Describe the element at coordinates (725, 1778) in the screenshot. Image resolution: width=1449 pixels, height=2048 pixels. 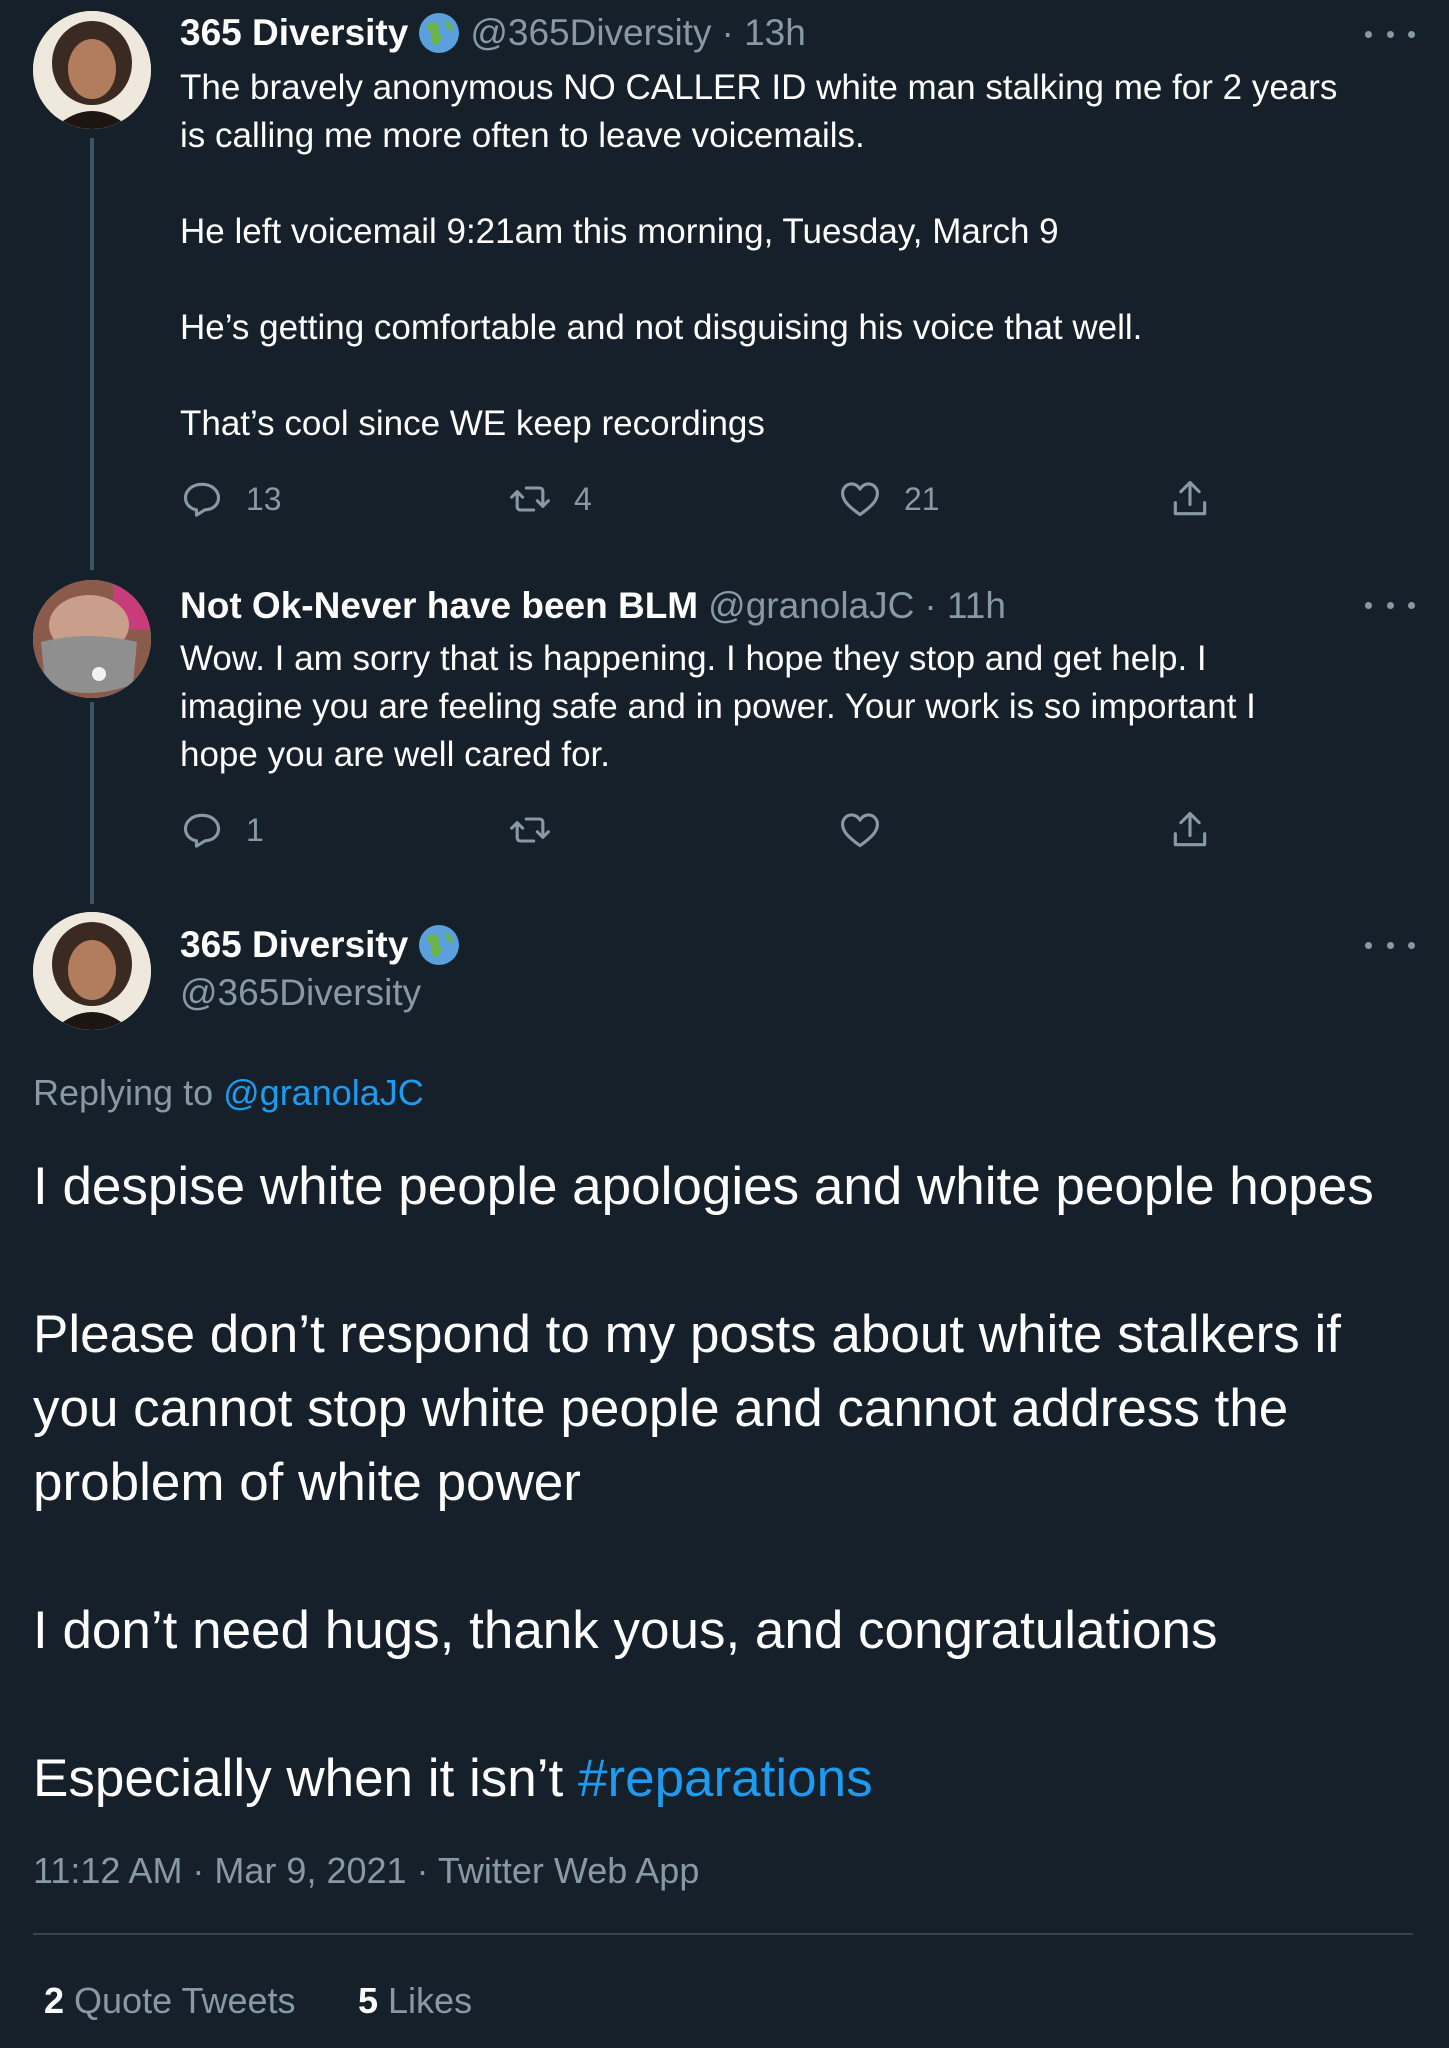
I see `hashtag-link: #reparations` at that location.